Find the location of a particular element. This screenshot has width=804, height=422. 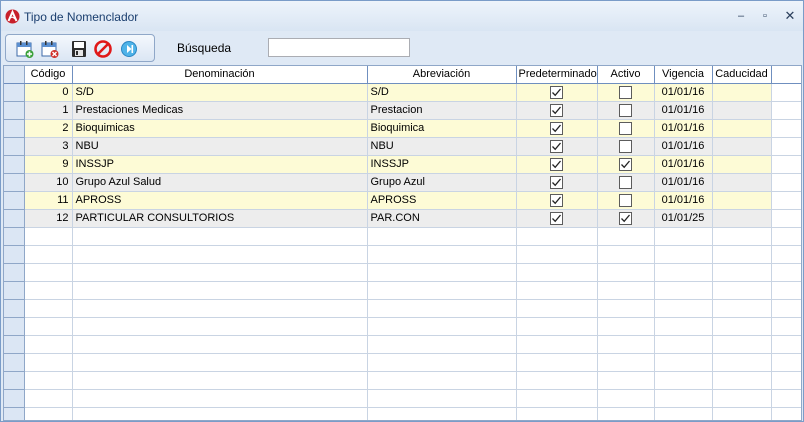

cell-codigo: 2 is located at coordinates (48, 128).